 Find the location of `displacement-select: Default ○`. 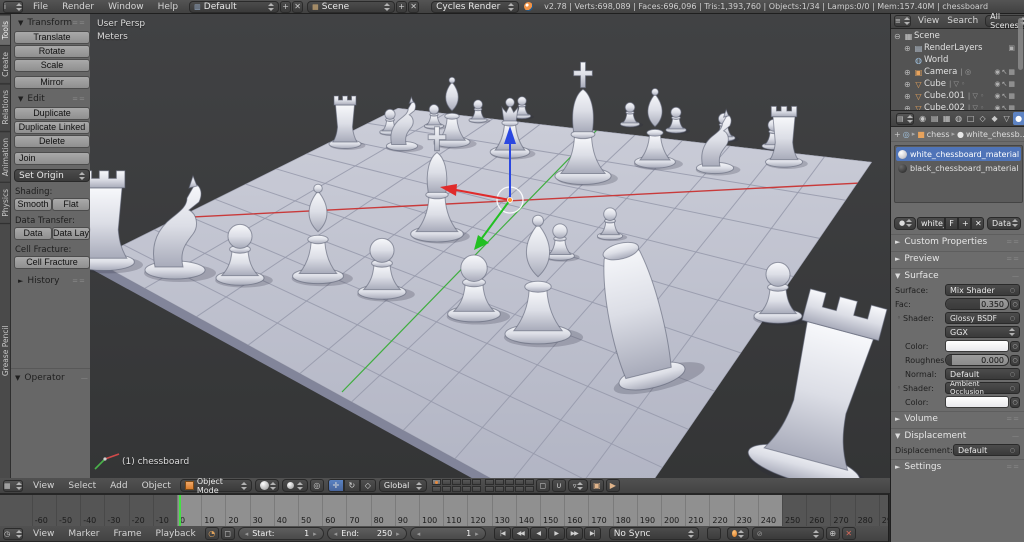

displacement-select: Default ○ is located at coordinates (986, 450).